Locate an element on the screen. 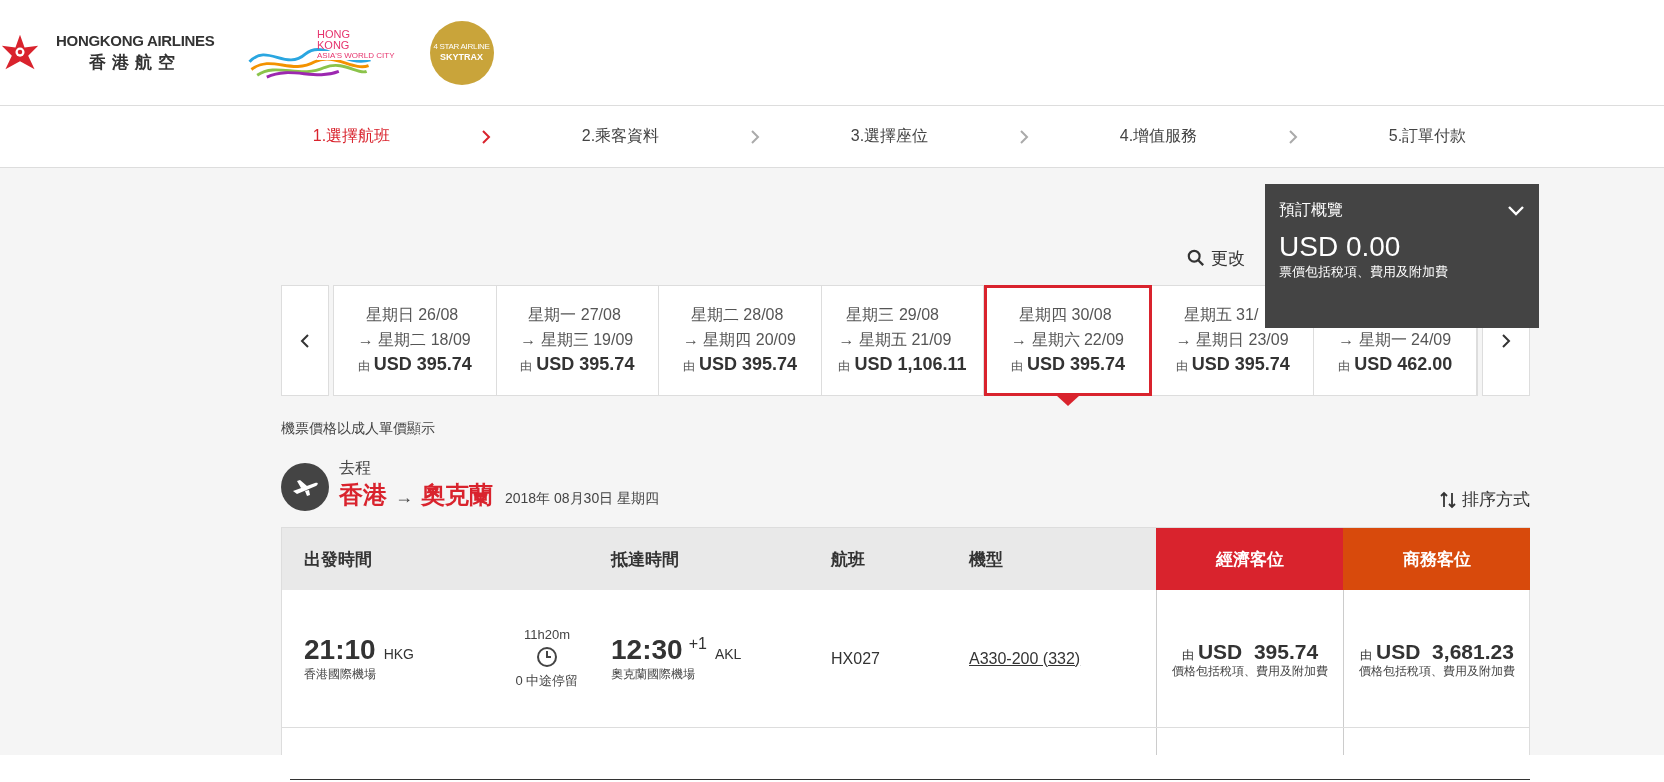  search-icon is located at coordinates (1196, 258).